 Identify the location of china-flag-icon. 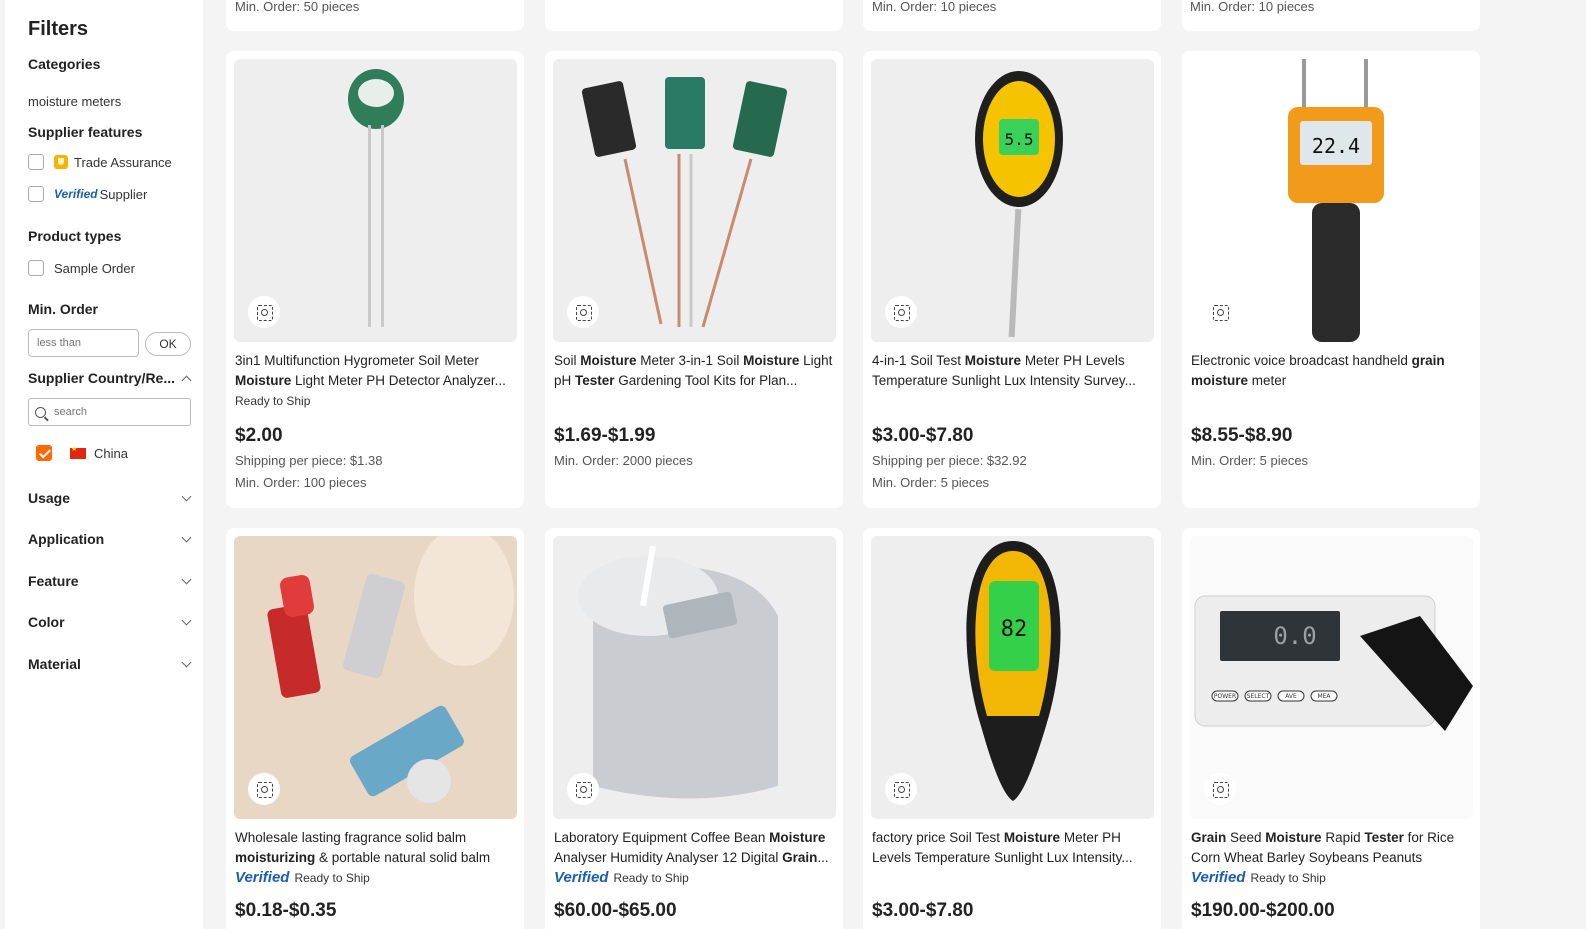
(78, 452).